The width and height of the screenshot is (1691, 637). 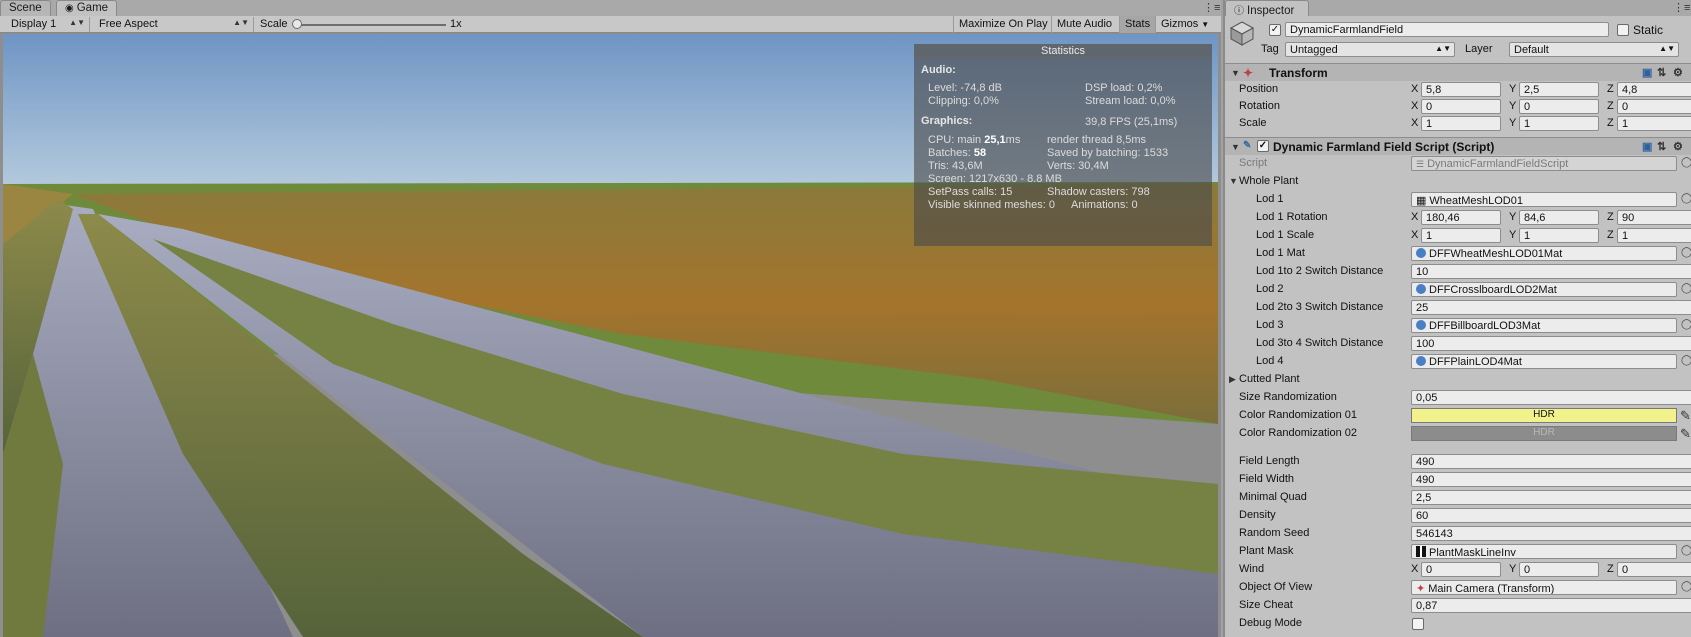 I want to click on display-dropdown: Display 1 ▲▼, so click(x=48, y=24).